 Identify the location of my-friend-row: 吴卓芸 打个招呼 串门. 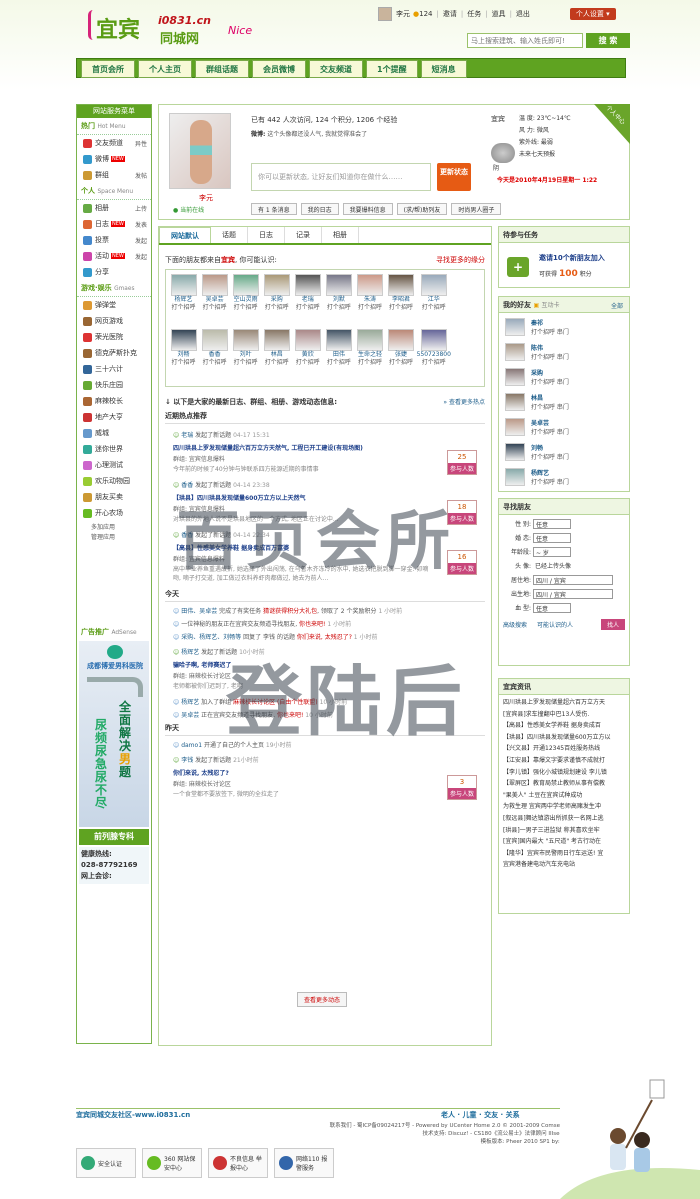
(564, 427).